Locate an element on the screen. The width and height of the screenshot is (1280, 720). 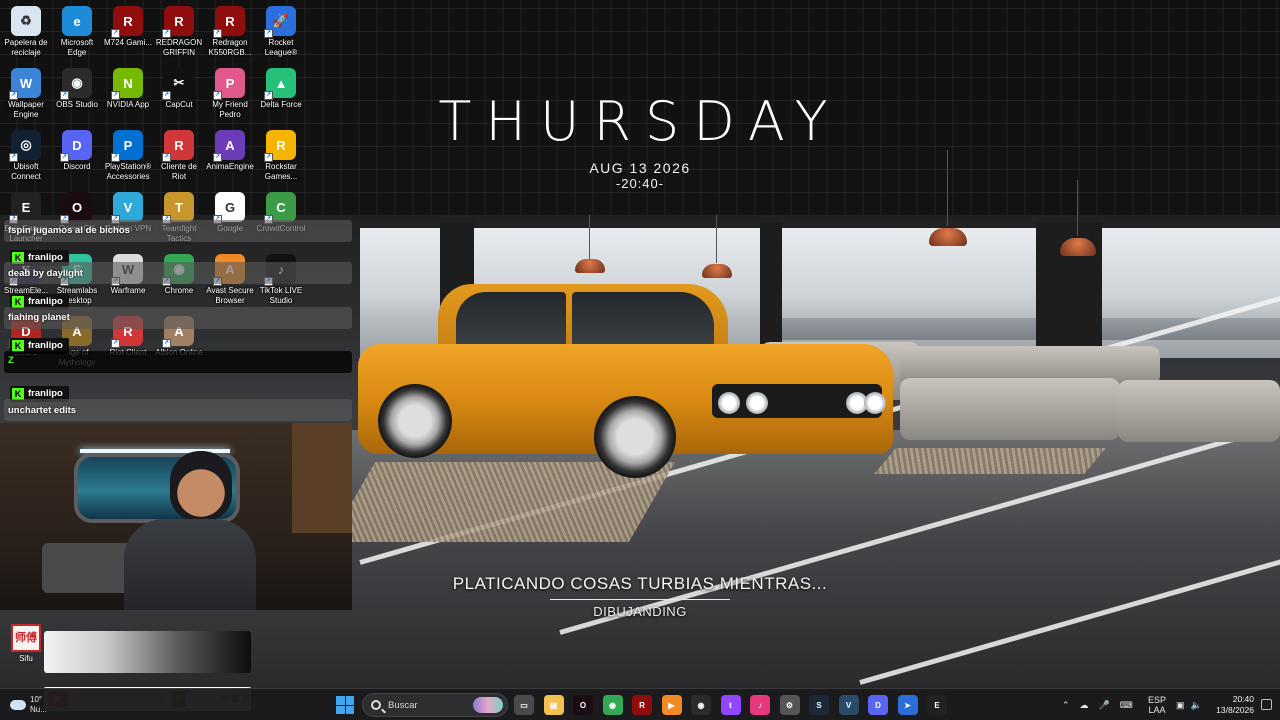
chevron-up-icon: ⌃ is located at coordinates (1066, 705).